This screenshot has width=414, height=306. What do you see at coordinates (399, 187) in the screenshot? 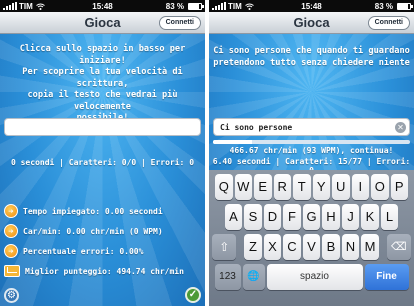
I see `key-p: P` at bounding box center [399, 187].